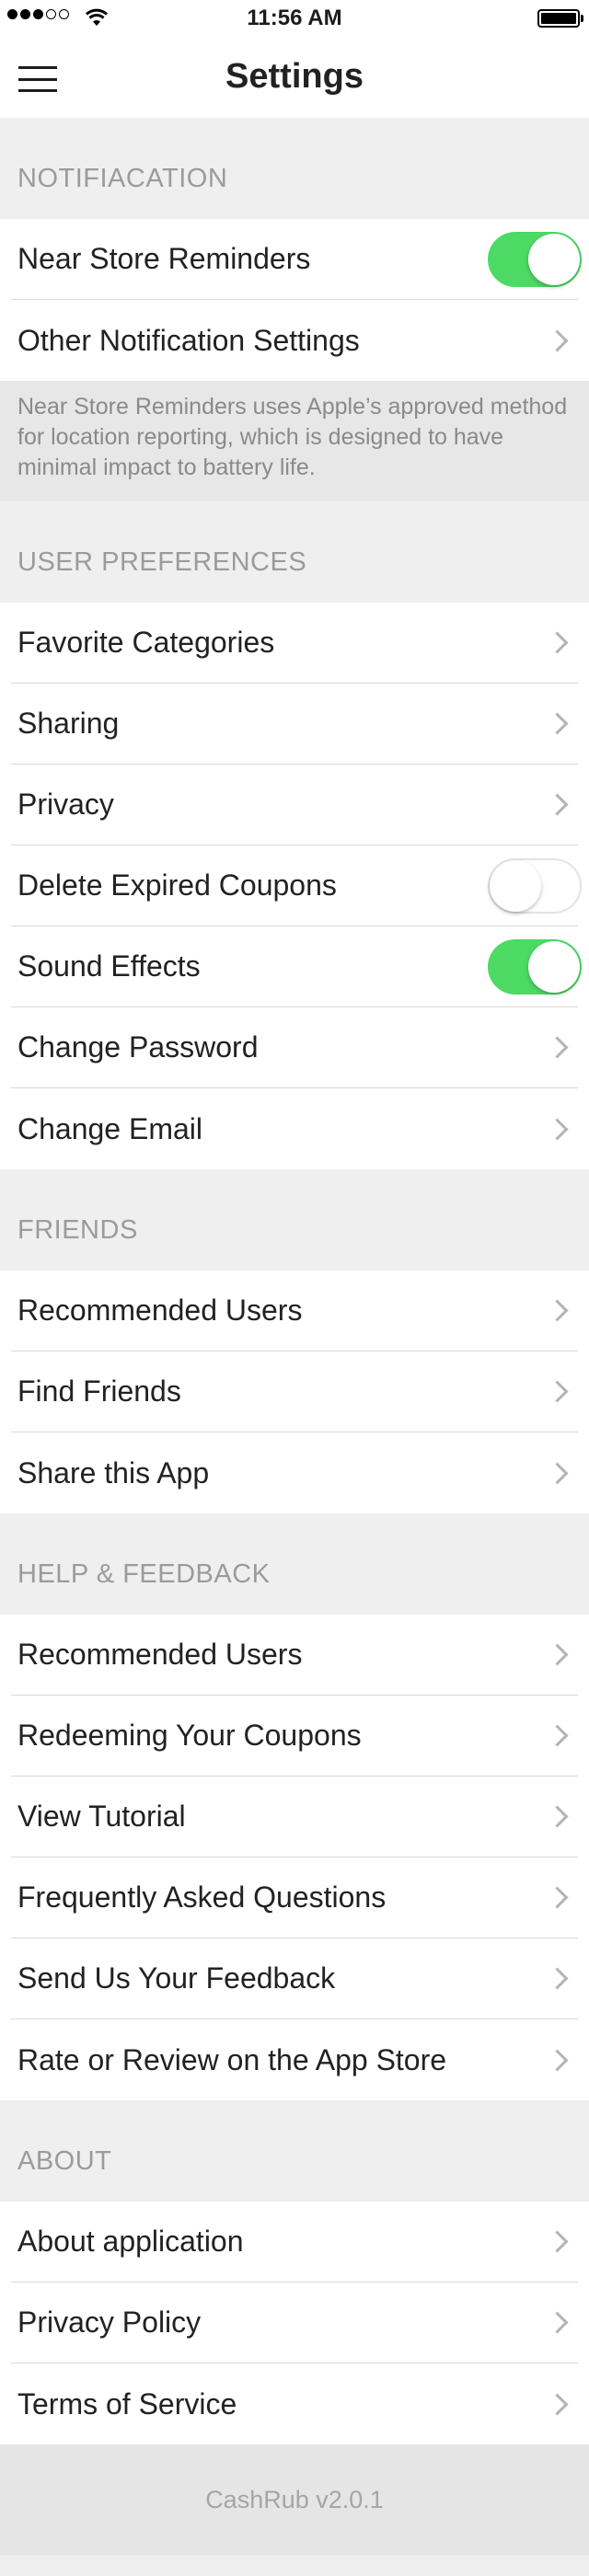 Image resolution: width=589 pixels, height=2576 pixels. Describe the element at coordinates (535, 259) in the screenshot. I see `near-store-reminders-toggle` at that location.